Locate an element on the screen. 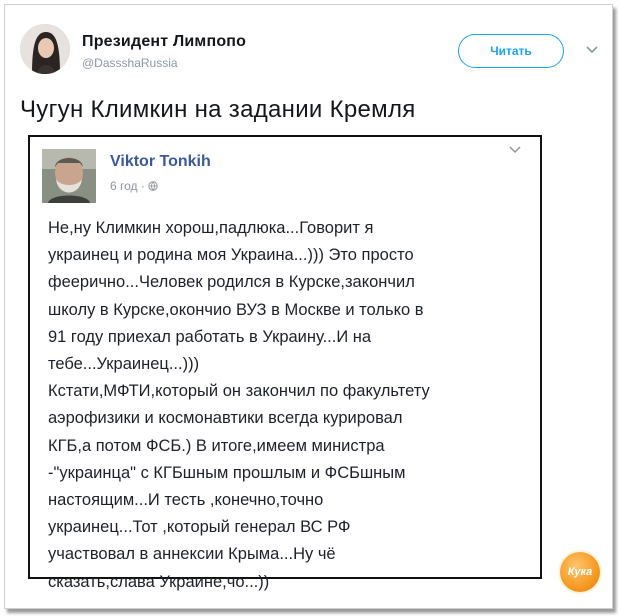 This screenshot has height=616, width=620. post-line: -"украинца" с КГБшным прошлым и ФСБшным is located at coordinates (227, 472).